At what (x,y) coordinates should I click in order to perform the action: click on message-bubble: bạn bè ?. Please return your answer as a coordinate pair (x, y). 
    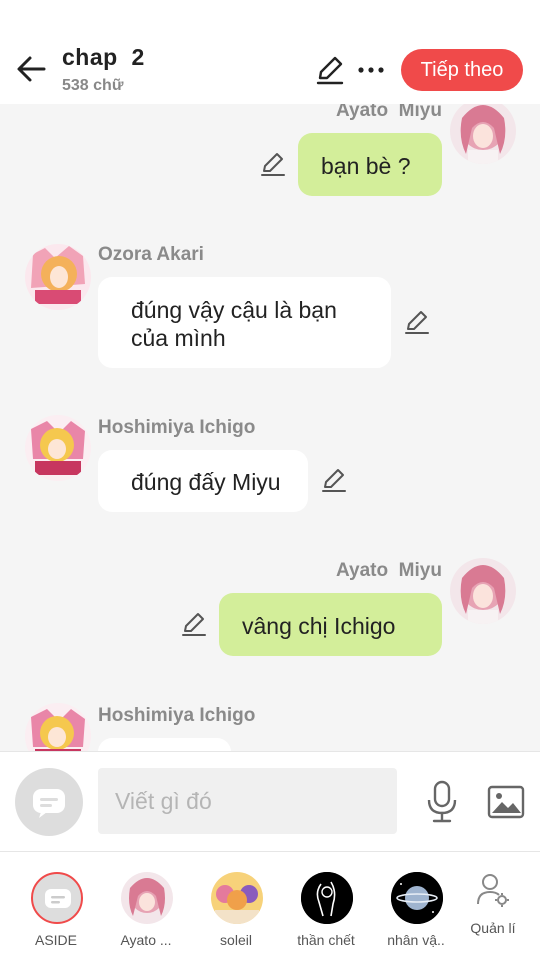
    Looking at the image, I should click on (370, 164).